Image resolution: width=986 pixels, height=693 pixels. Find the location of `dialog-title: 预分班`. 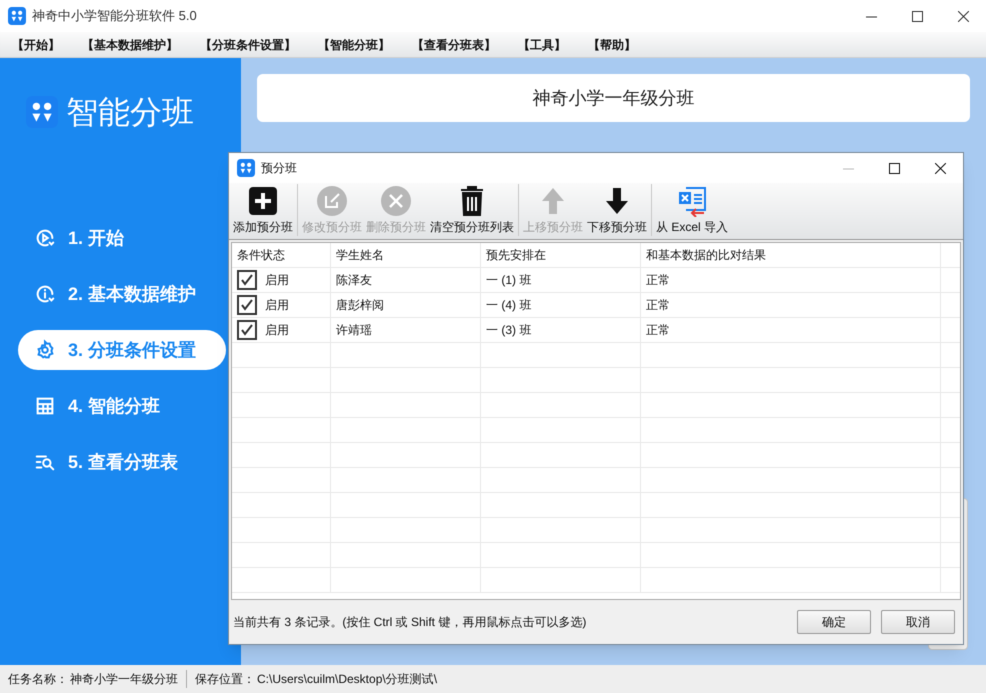

dialog-title: 预分班 is located at coordinates (279, 168).